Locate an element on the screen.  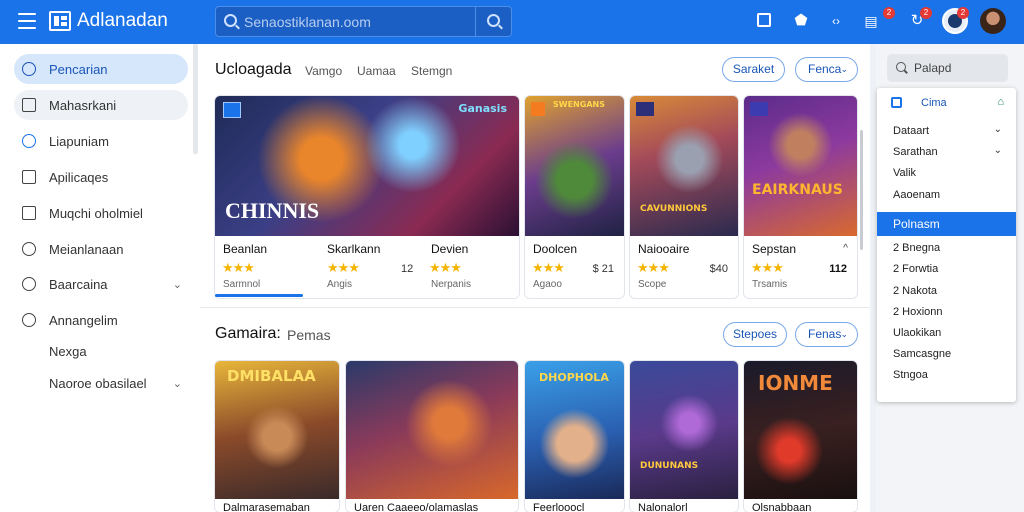
search-input is located at coordinates (359, 22).